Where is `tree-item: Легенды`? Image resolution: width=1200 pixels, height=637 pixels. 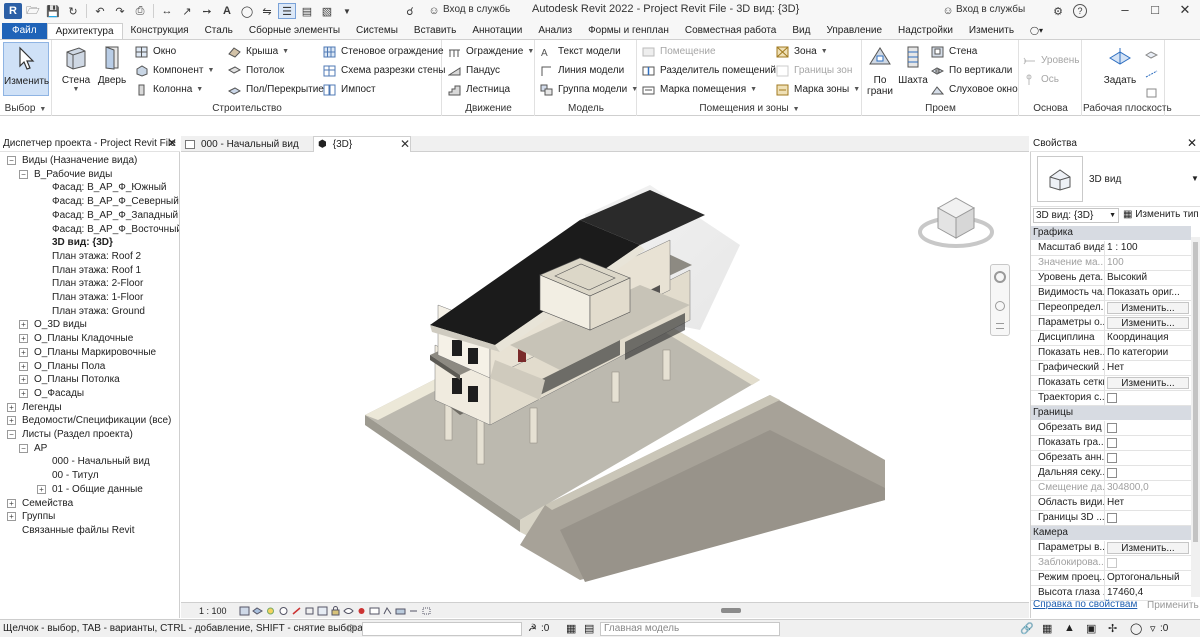
tree-item: Легенды is located at coordinates (42, 407).